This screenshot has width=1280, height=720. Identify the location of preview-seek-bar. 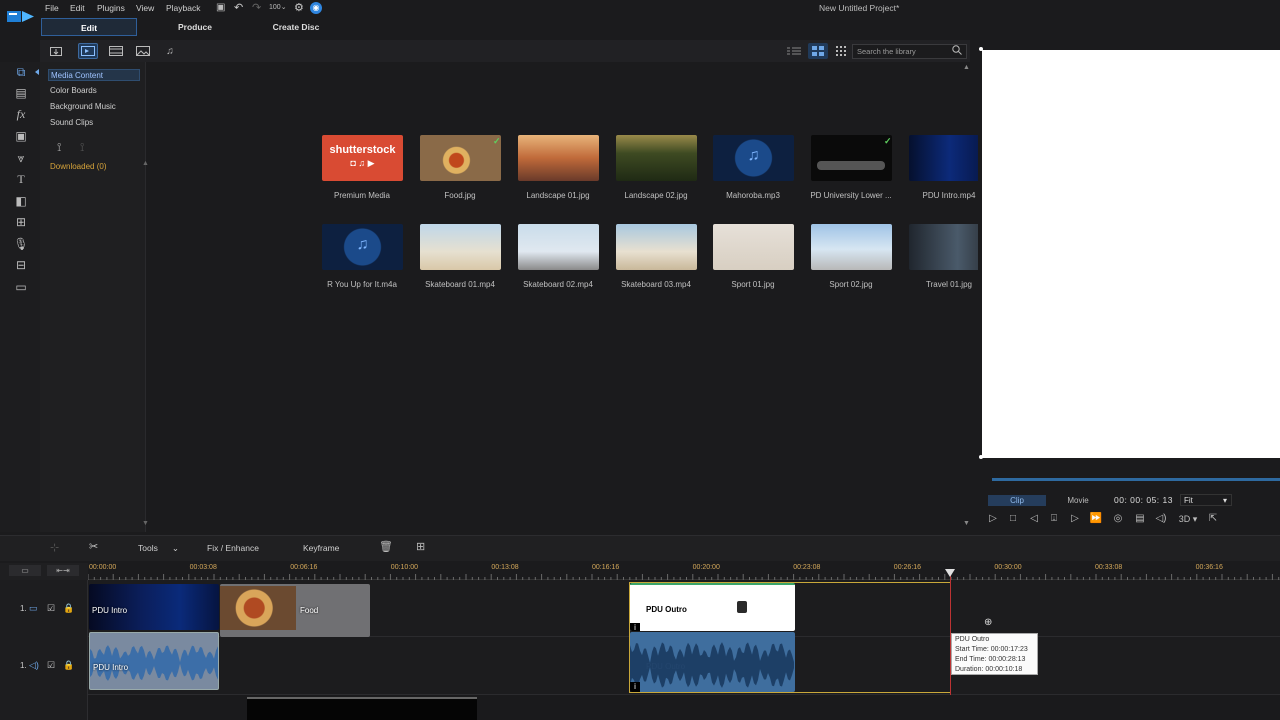
(1136, 479).